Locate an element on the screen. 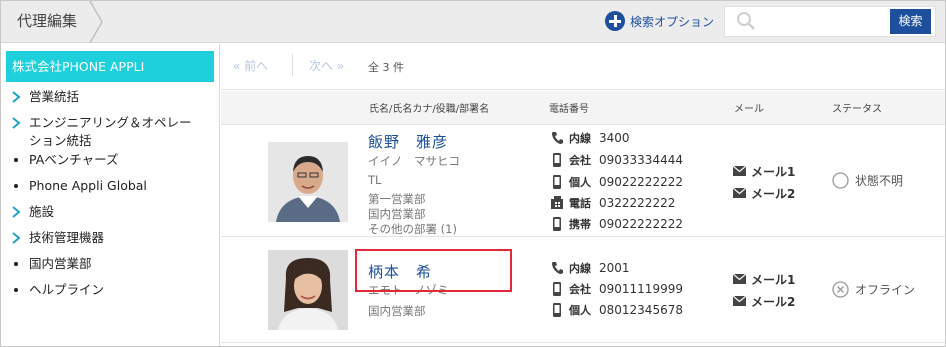  phone-number: 08012345678 is located at coordinates (641, 310).